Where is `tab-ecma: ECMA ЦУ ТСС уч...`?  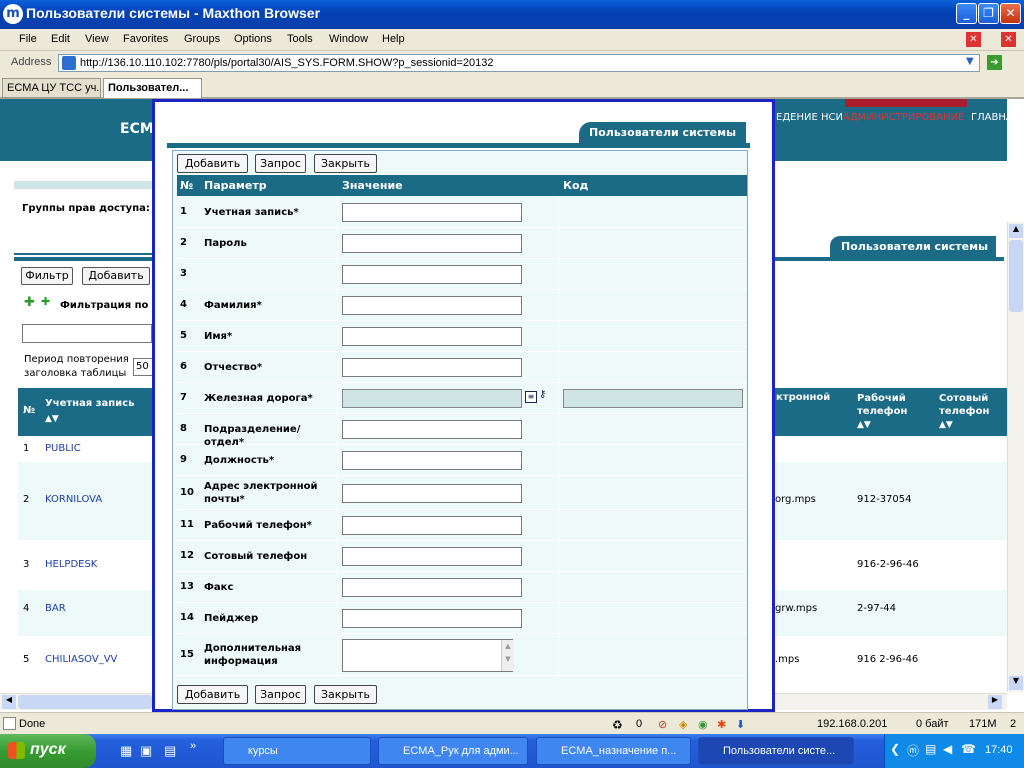
tab-ecma: ECMA ЦУ ТСС уч... is located at coordinates (51, 88).